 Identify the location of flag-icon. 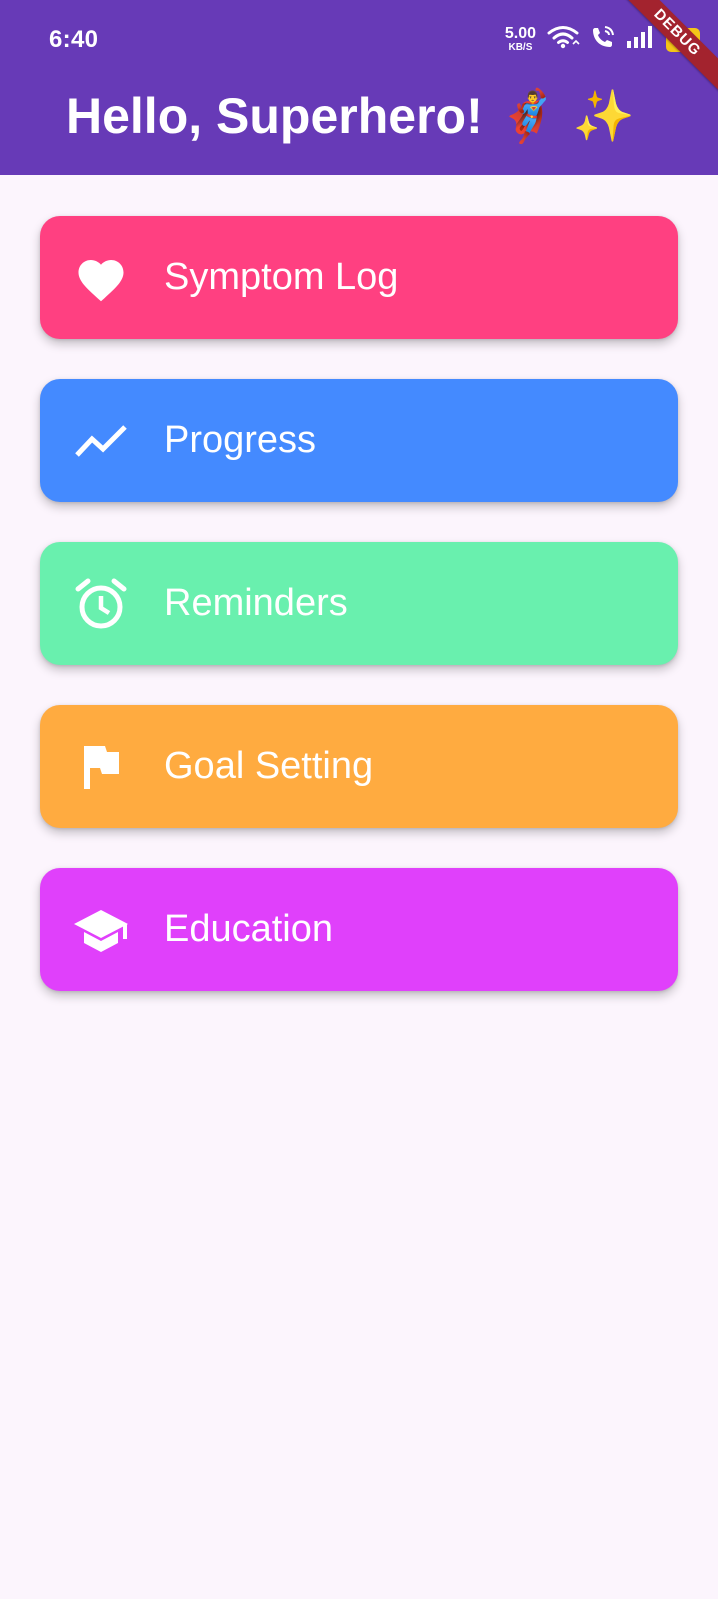
(101, 767).